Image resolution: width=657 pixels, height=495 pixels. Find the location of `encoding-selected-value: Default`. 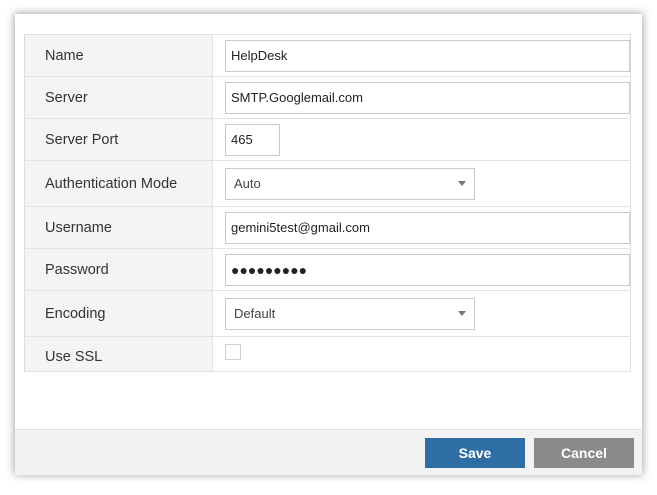

encoding-selected-value: Default is located at coordinates (255, 313).